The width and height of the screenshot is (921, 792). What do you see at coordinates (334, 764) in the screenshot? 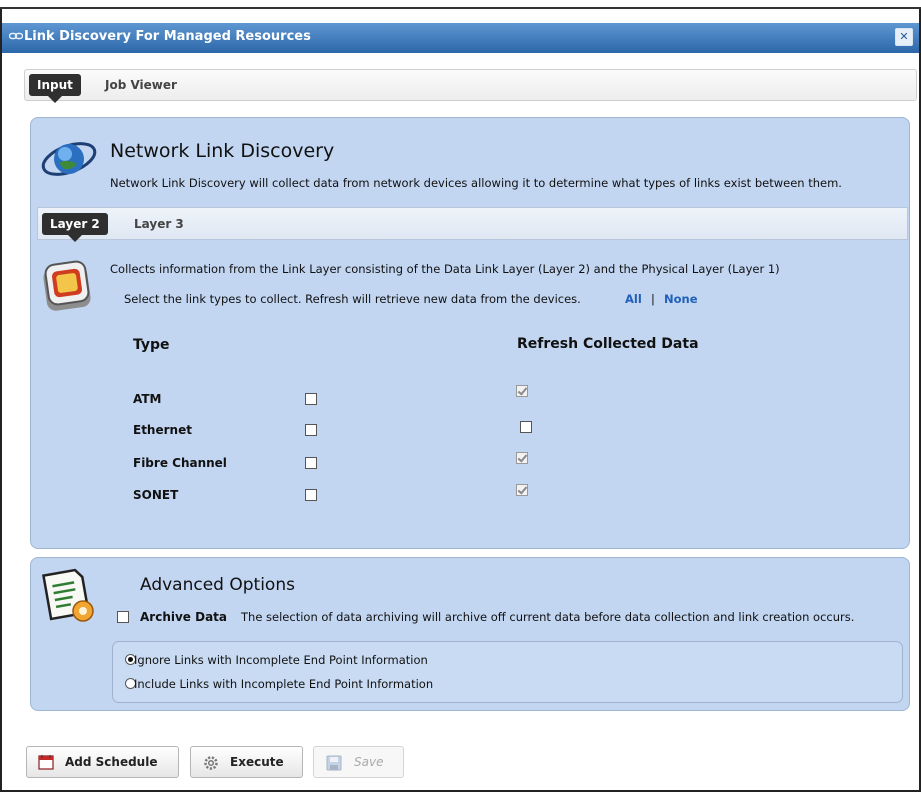
I see `floppy-disk-icon` at bounding box center [334, 764].